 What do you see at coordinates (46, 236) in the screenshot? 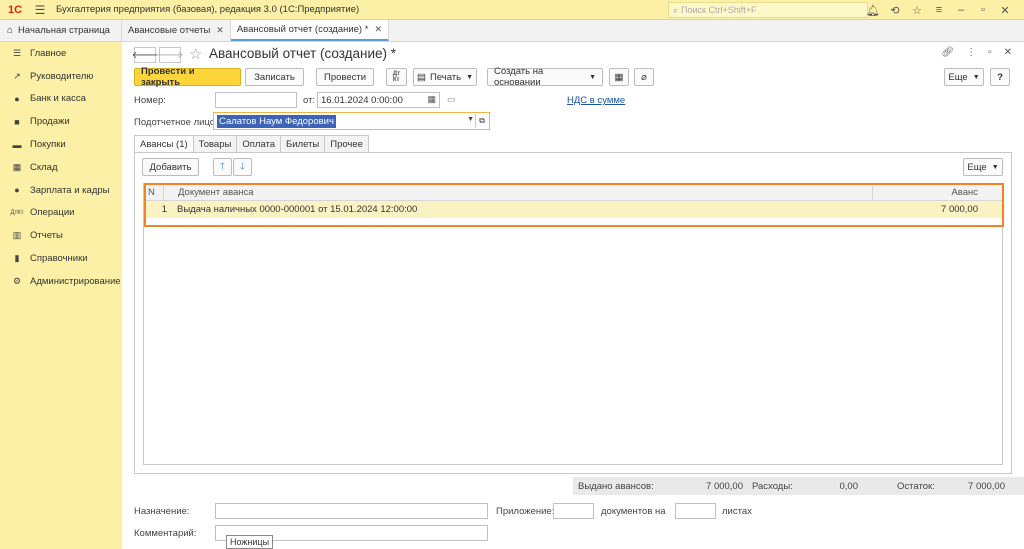
I see `sidebar-item-label: Отчеты` at bounding box center [46, 236].